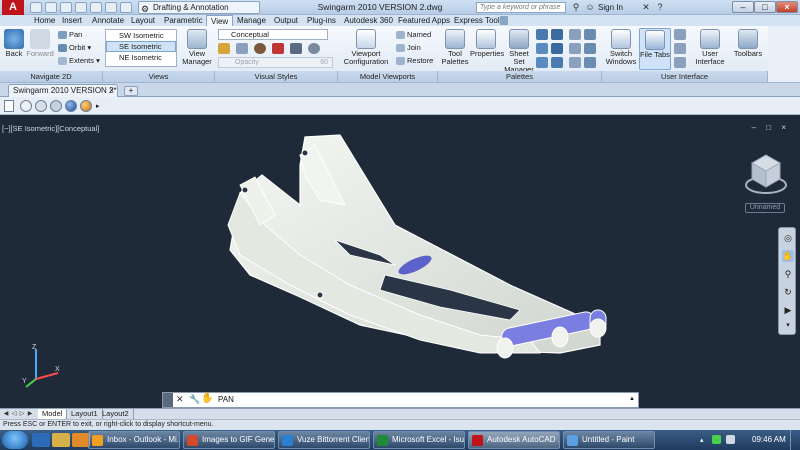 Image resolution: width=800 pixels, height=450 pixels. Describe the element at coordinates (479, 20) in the screenshot. I see `tab-express-tools: Express Tools` at that location.